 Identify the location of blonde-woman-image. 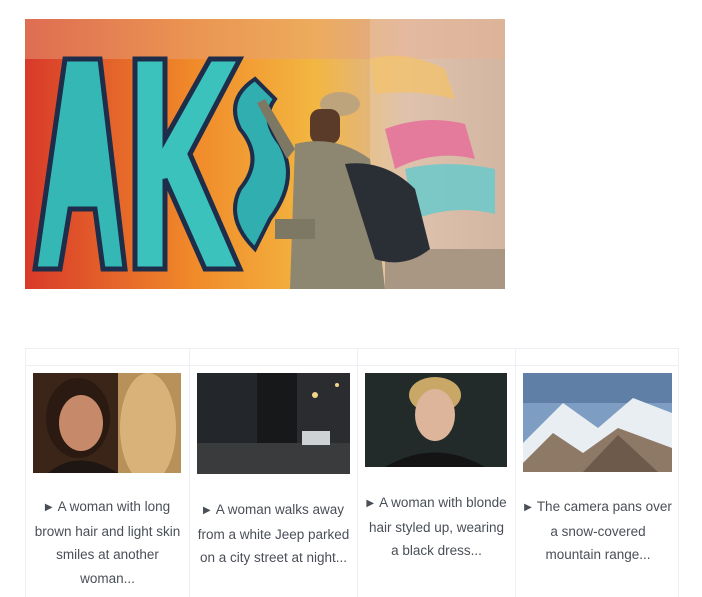
(436, 420).